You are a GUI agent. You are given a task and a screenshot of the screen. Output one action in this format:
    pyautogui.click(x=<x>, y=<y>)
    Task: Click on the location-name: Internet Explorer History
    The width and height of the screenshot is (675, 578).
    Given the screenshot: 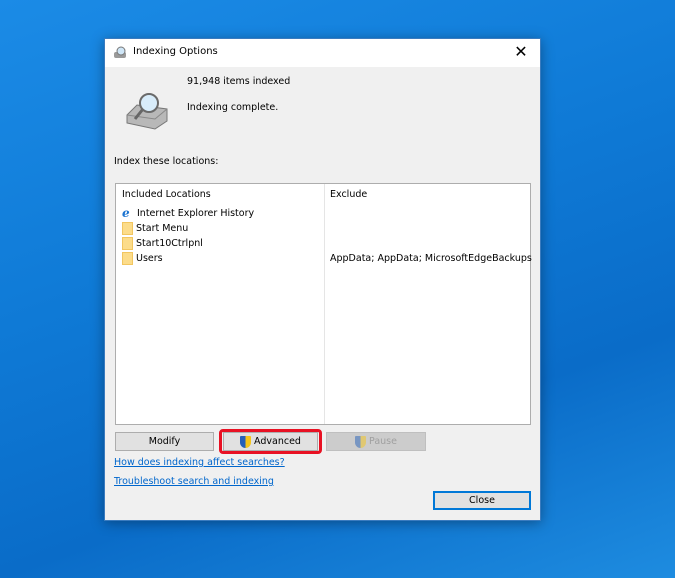 What is the action you would take?
    pyautogui.click(x=196, y=213)
    